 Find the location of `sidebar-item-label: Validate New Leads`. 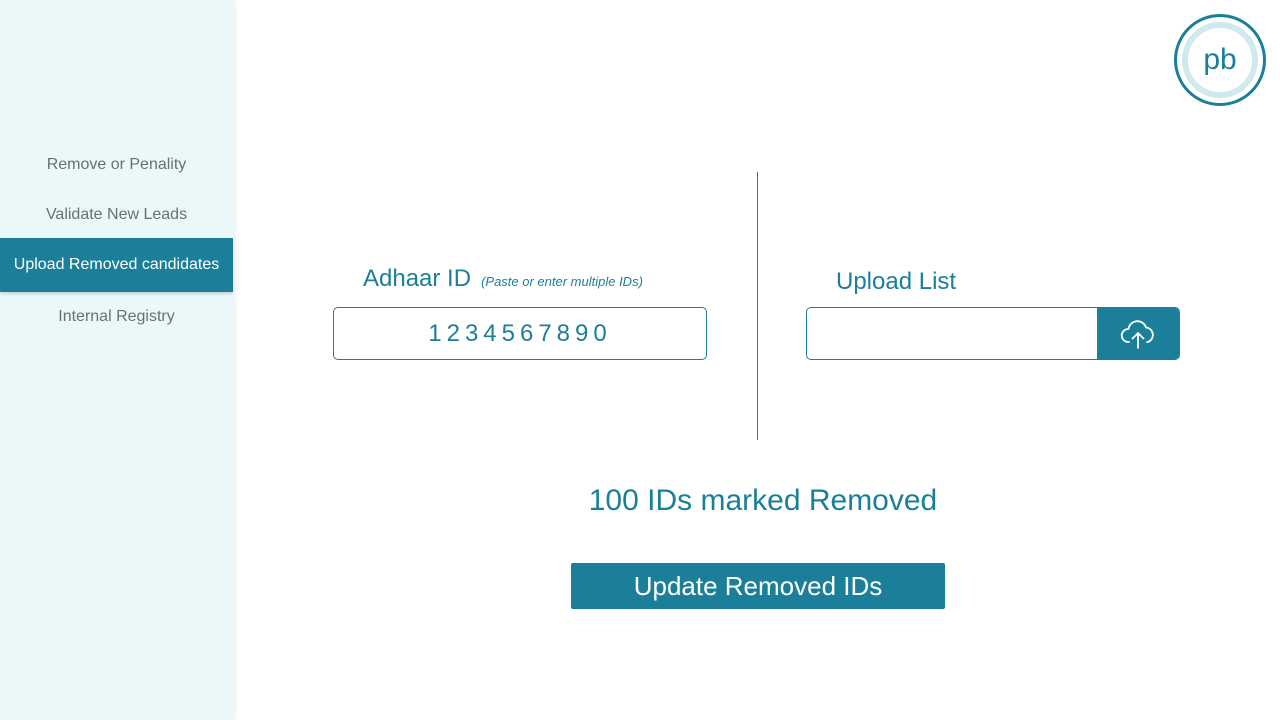

sidebar-item-label: Validate New Leads is located at coordinates (116, 214).